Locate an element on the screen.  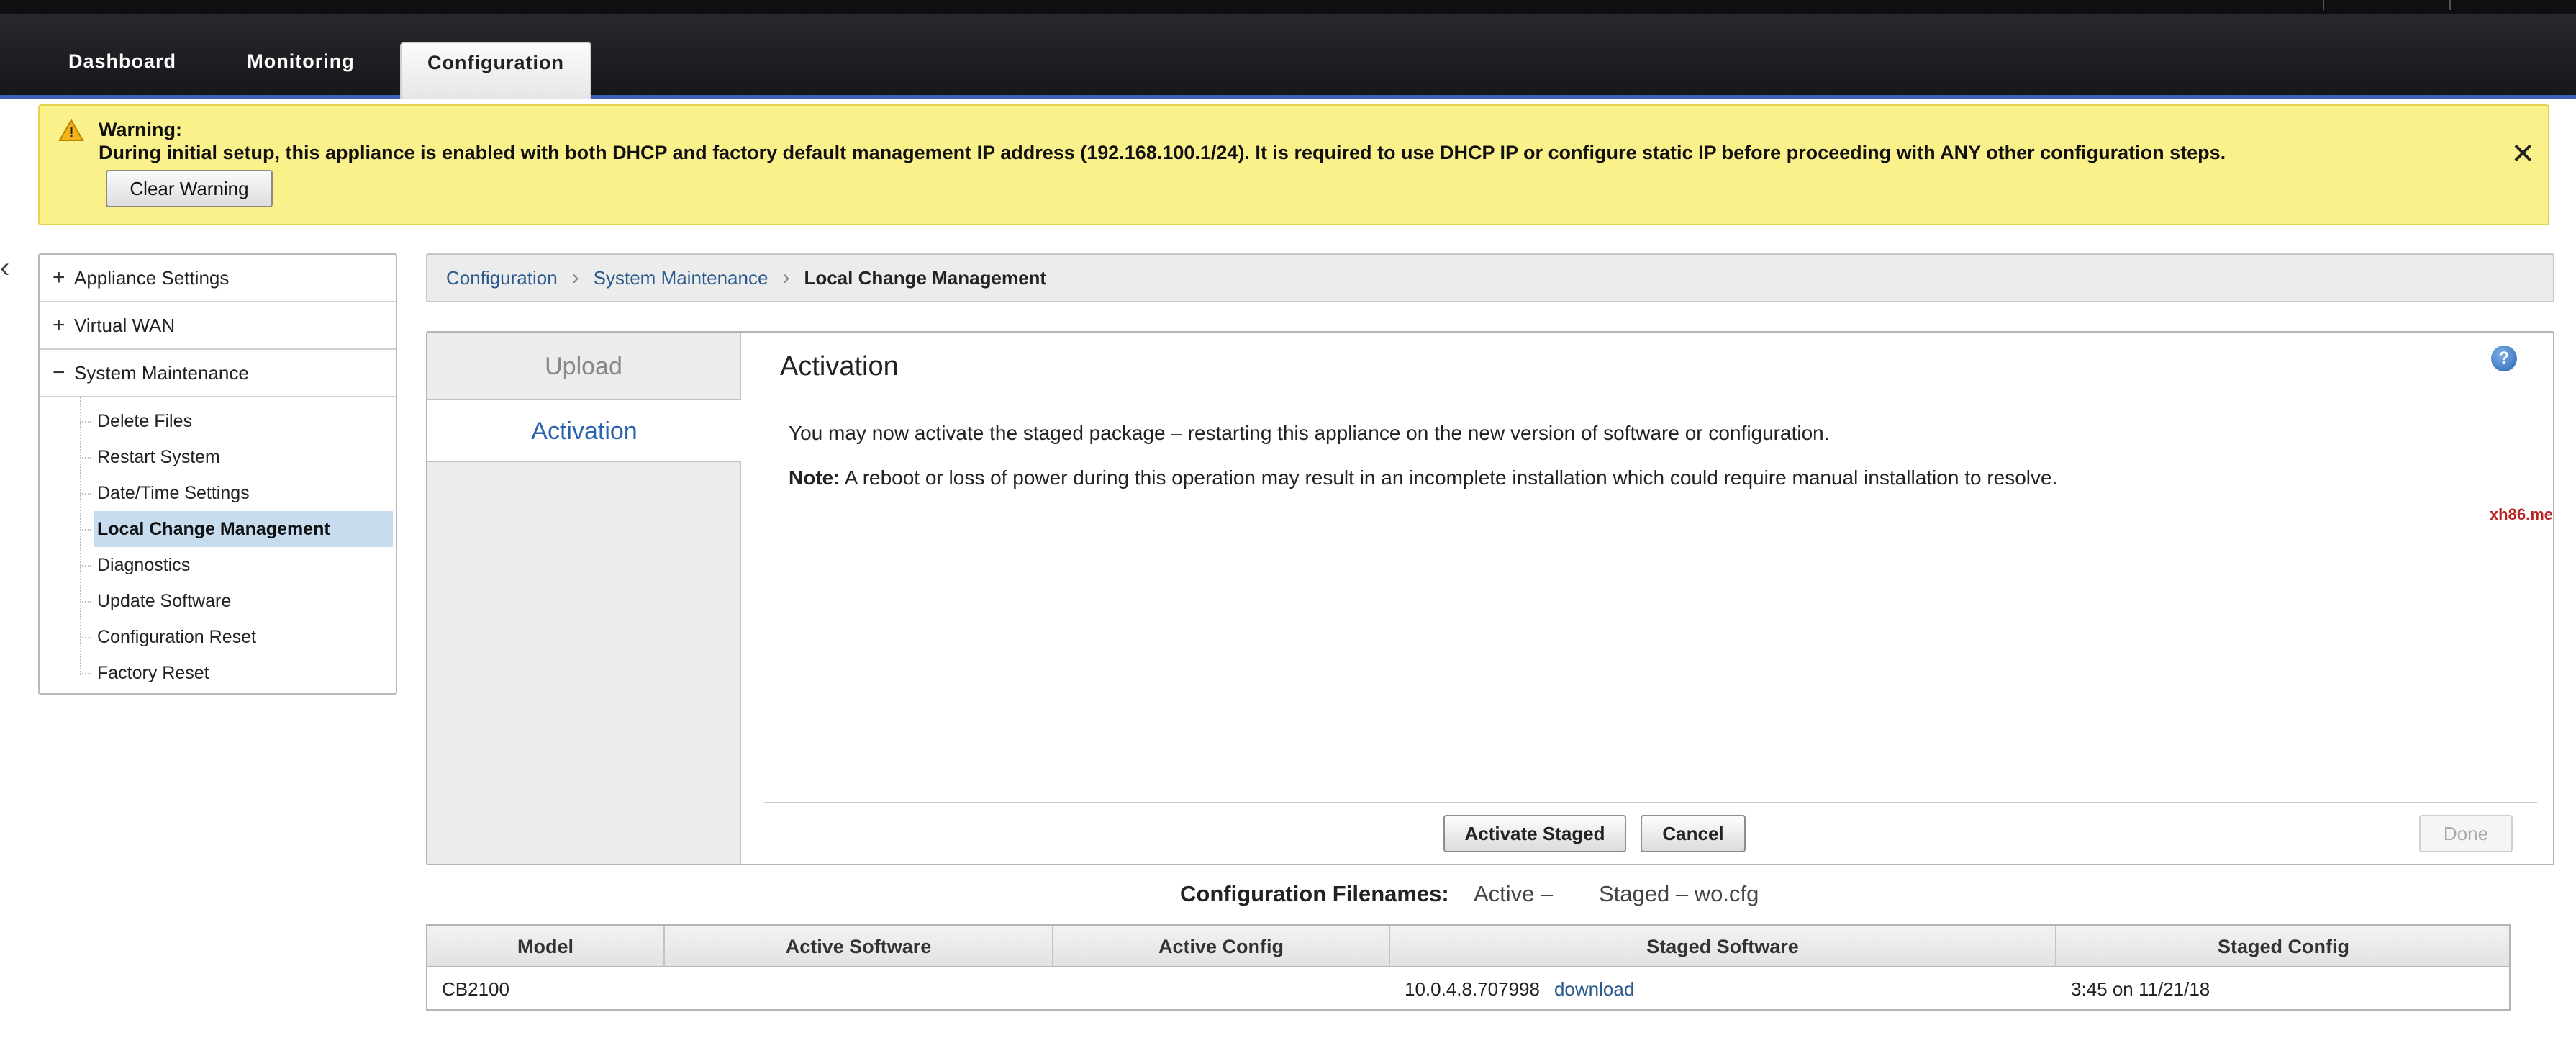
config-active: Active – is located at coordinates (1514, 893).